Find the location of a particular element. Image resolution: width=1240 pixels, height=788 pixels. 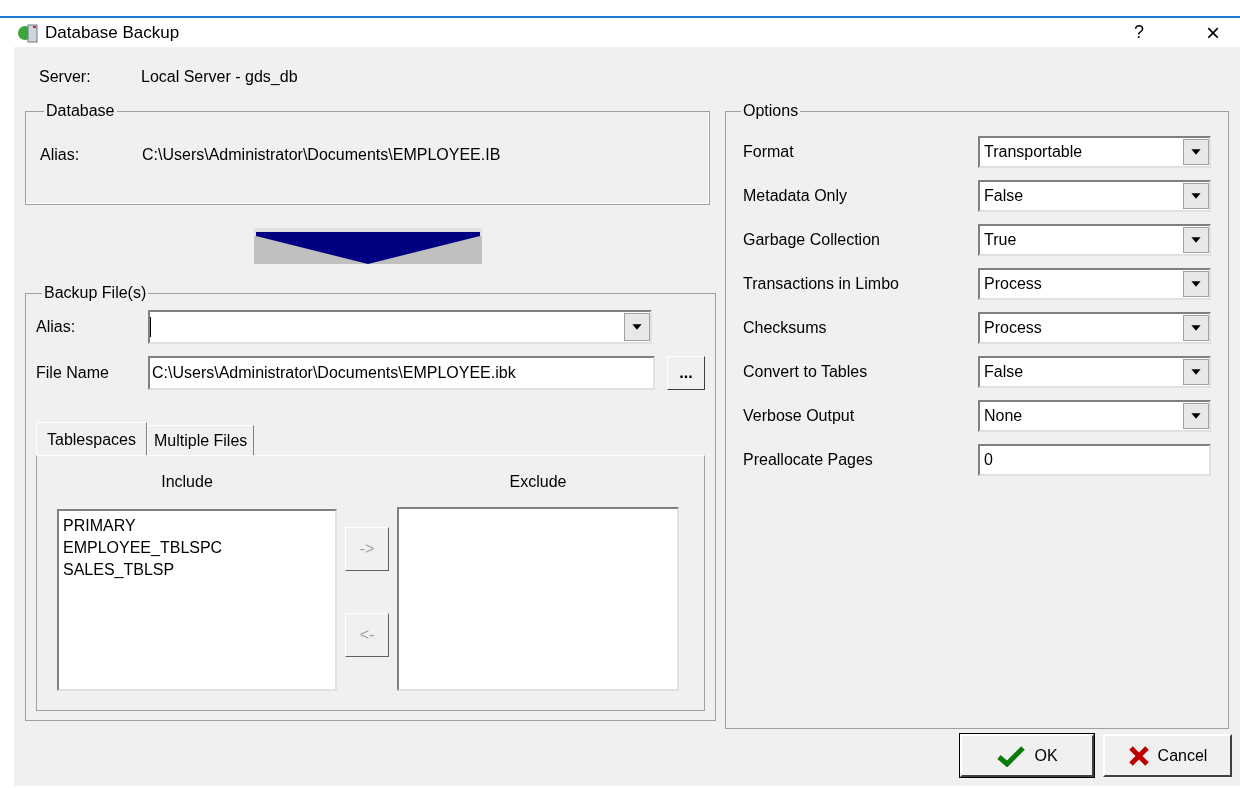

option-label: Verbose Output is located at coordinates (799, 416).